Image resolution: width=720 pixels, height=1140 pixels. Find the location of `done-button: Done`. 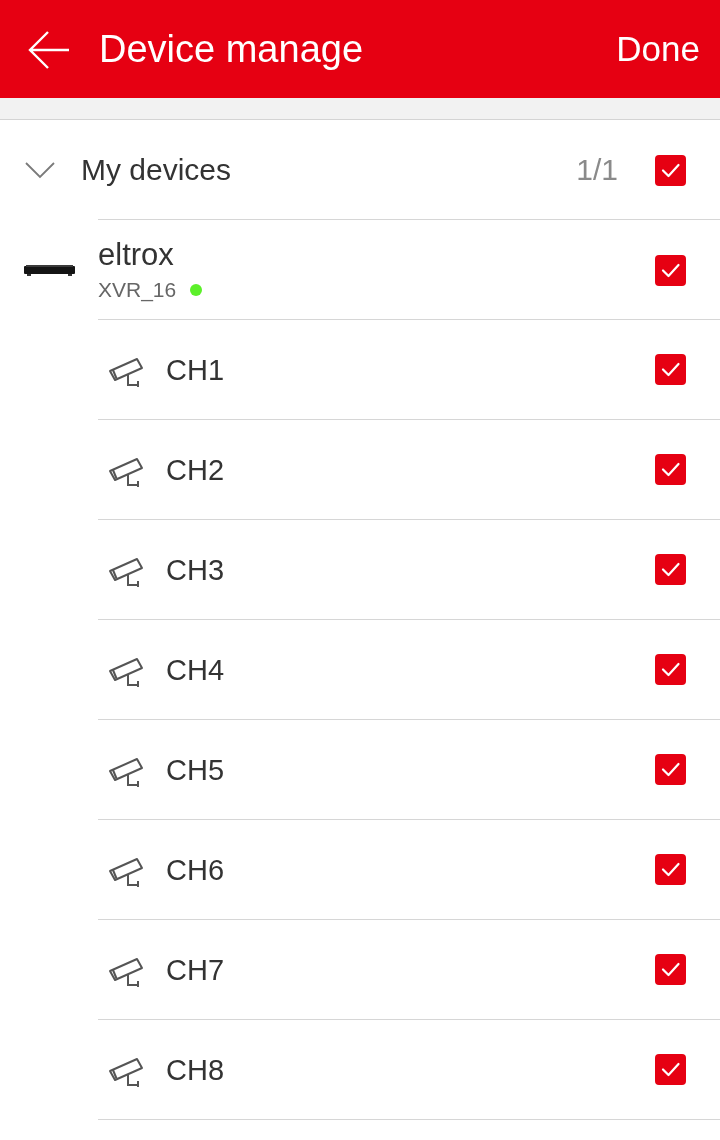

done-button: Done is located at coordinates (658, 49).